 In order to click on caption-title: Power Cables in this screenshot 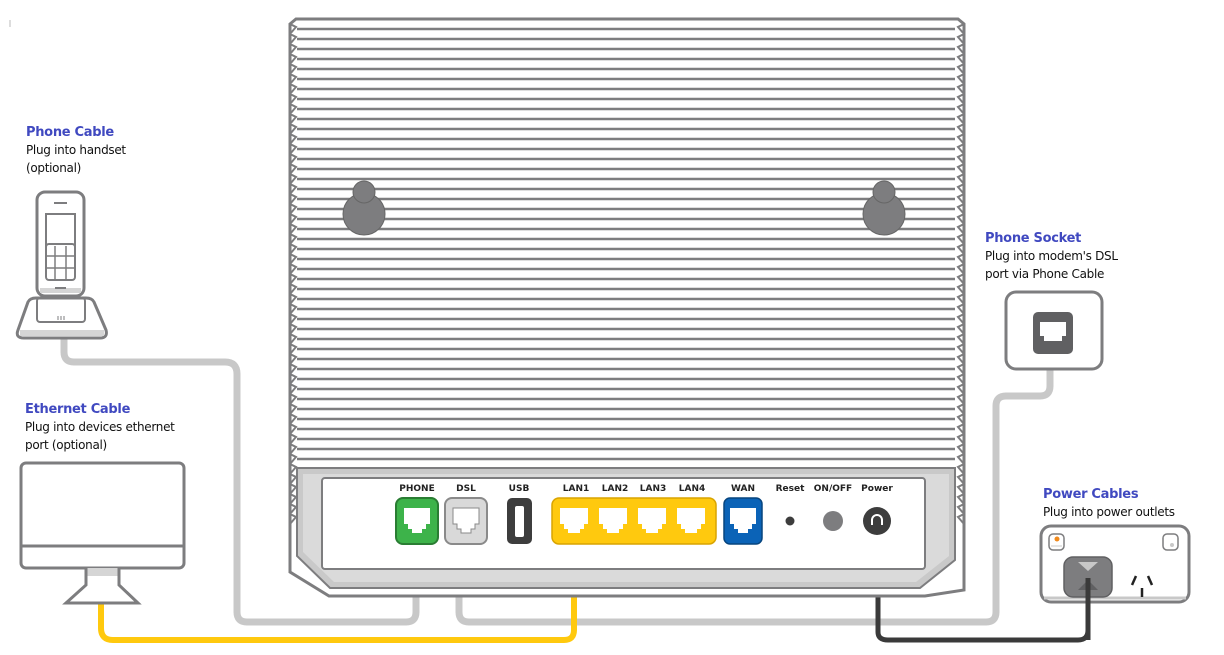, I will do `click(1091, 494)`.